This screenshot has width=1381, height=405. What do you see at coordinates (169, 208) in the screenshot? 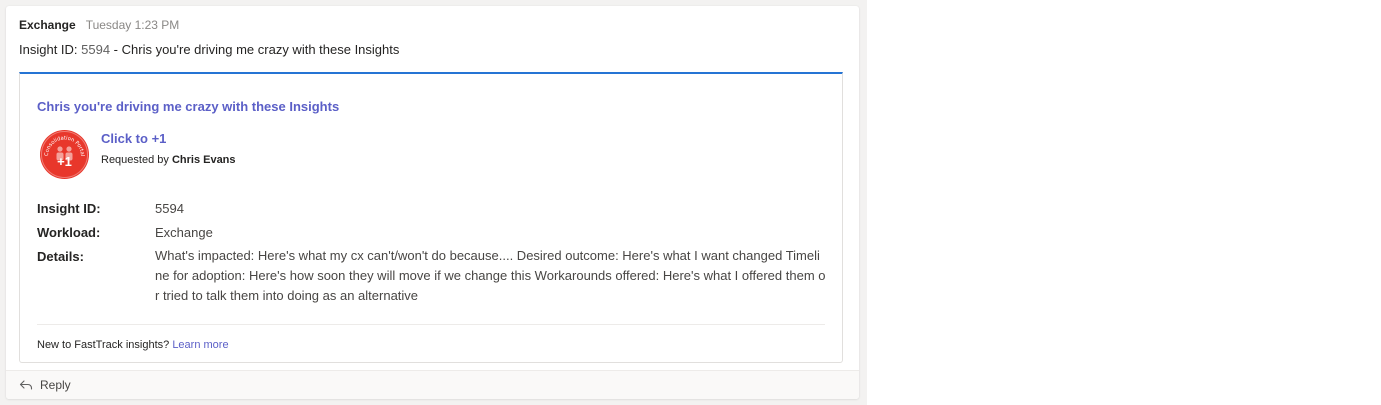
I see `fact-value-insight-id: 5594` at bounding box center [169, 208].